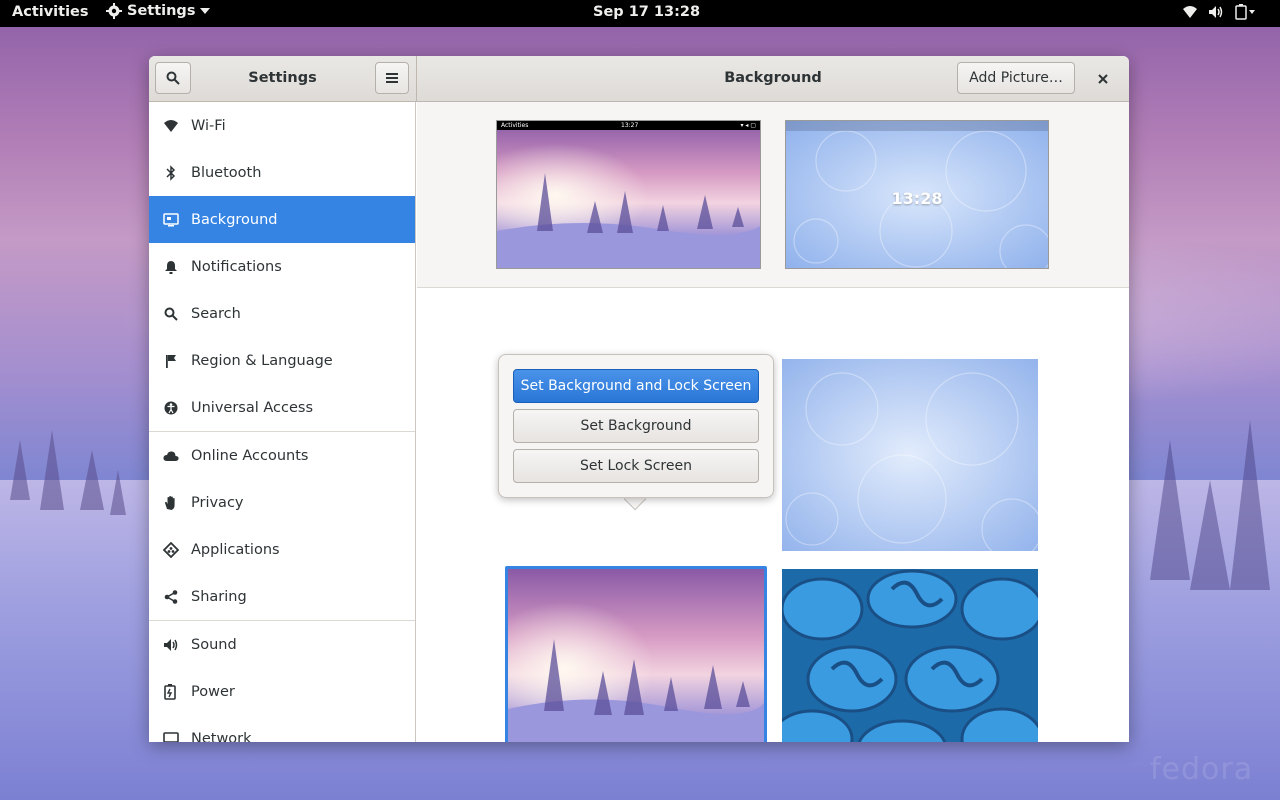  What do you see at coordinates (515, 125) in the screenshot?
I see `mini-activities: Activities` at bounding box center [515, 125].